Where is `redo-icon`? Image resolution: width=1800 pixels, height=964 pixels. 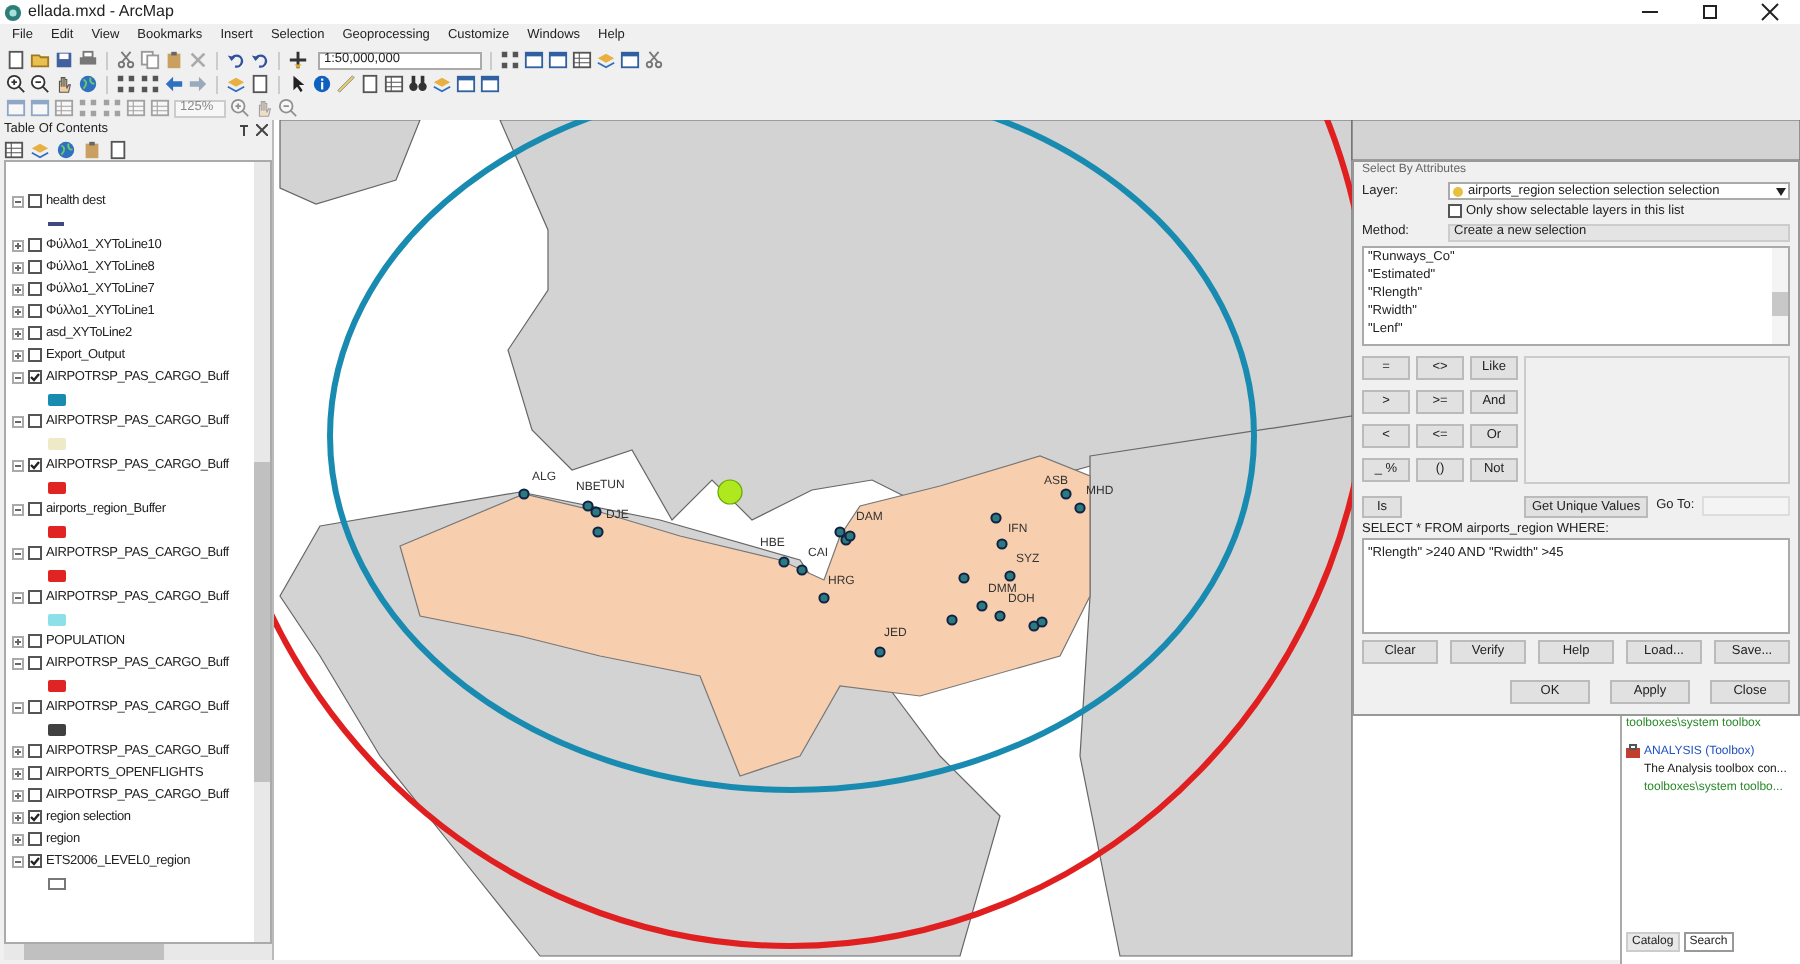
redo-icon is located at coordinates (260, 60).